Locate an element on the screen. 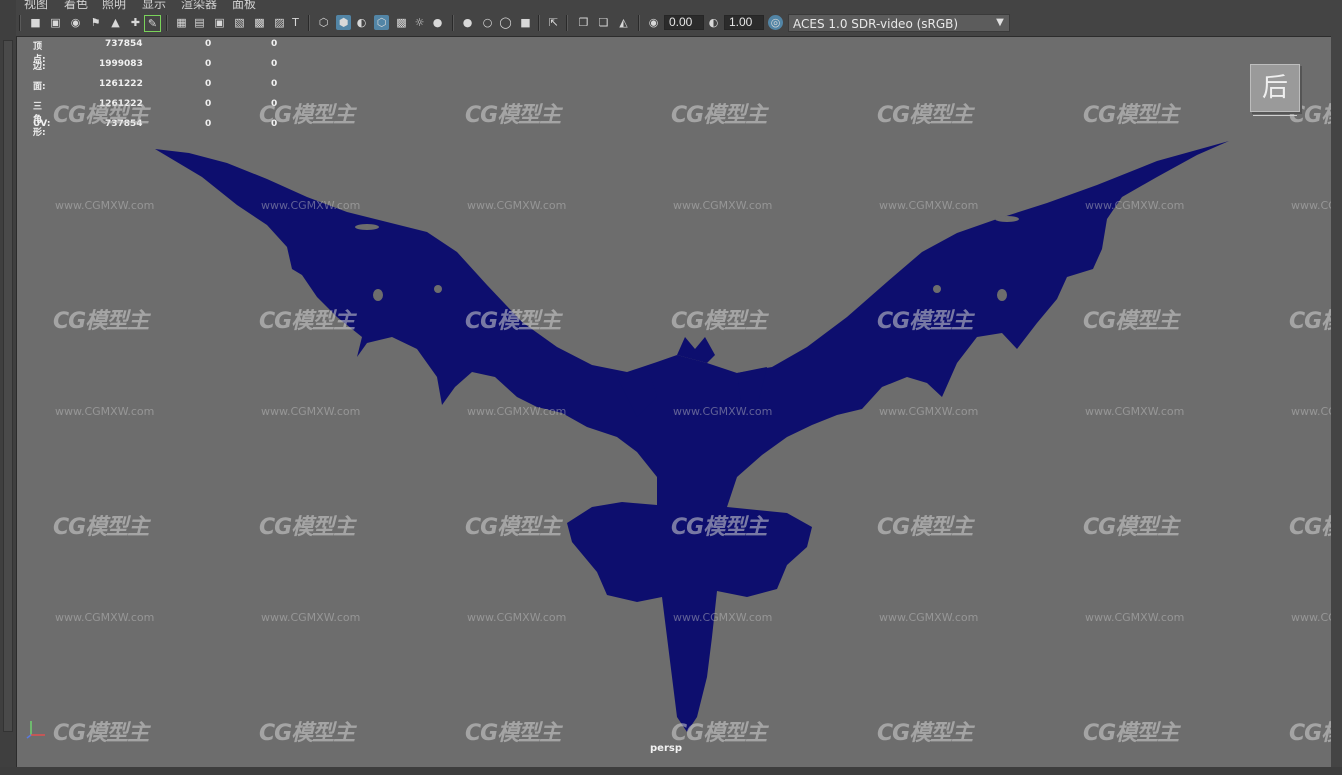 Image resolution: width=1342 pixels, height=775 pixels. field-chart-icon: ▩ is located at coordinates (259, 22).